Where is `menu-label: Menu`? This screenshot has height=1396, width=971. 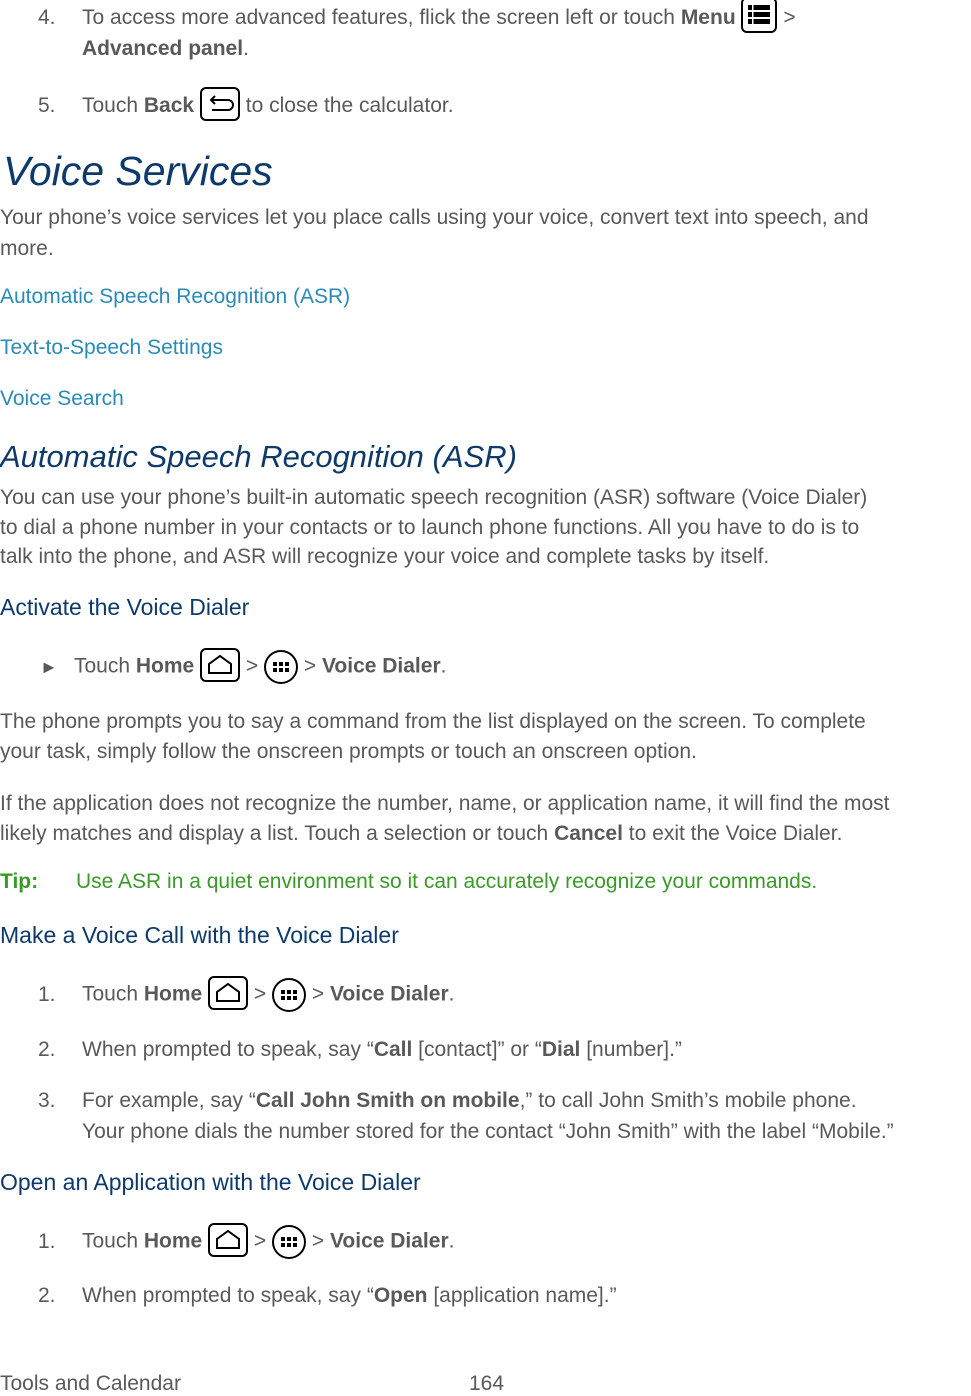 menu-label: Menu is located at coordinates (708, 17).